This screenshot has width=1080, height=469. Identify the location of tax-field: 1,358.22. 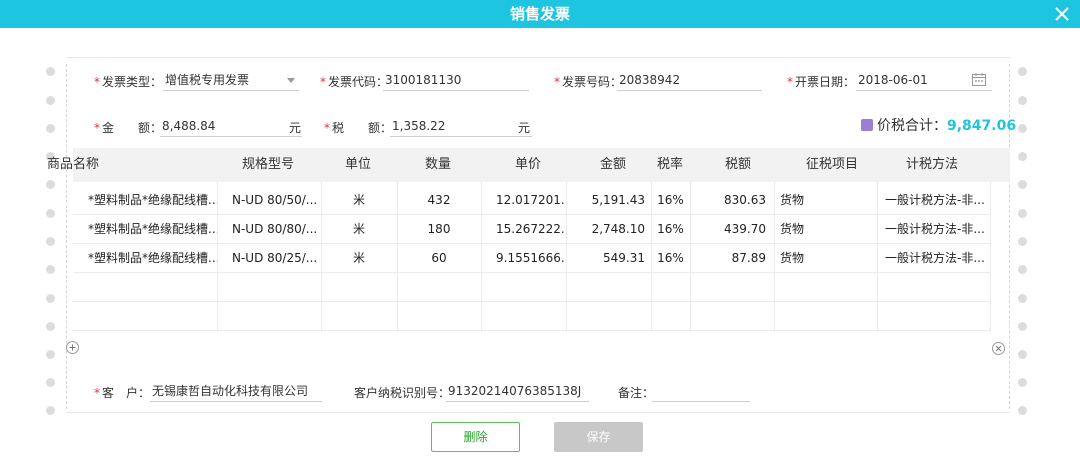
(461, 126).